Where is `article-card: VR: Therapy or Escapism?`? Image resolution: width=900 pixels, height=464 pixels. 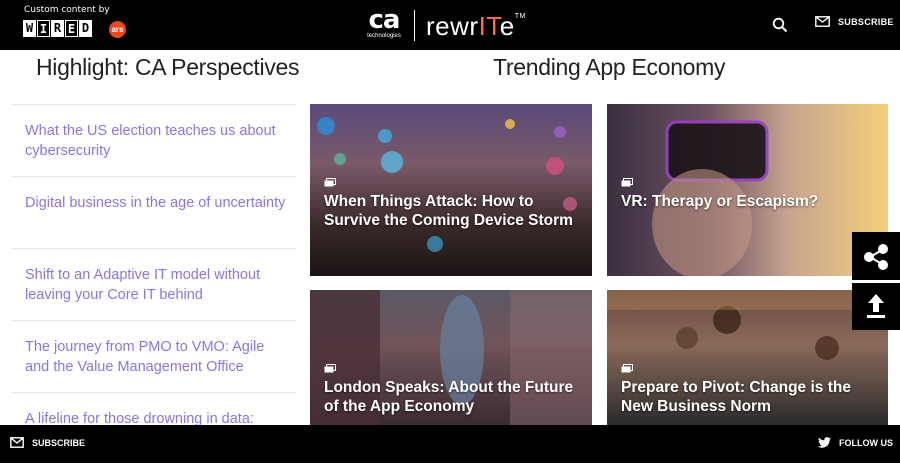 article-card: VR: Therapy or Escapism? is located at coordinates (747, 190).